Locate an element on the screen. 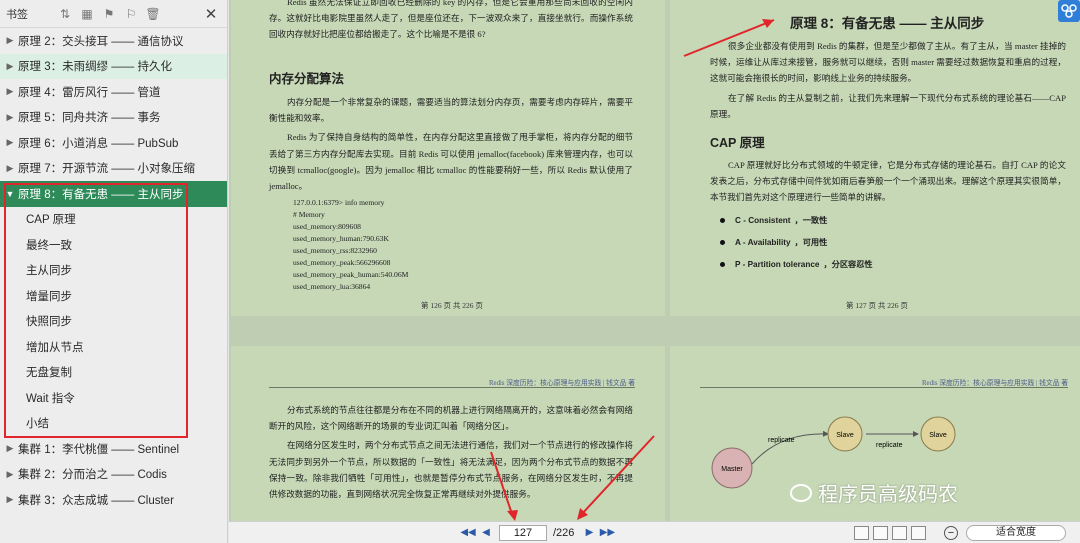 This screenshot has width=1080, height=543. bookmark-item-active: ▼ 原理 8：有备无患 —— 主从同步 is located at coordinates (113, 194).